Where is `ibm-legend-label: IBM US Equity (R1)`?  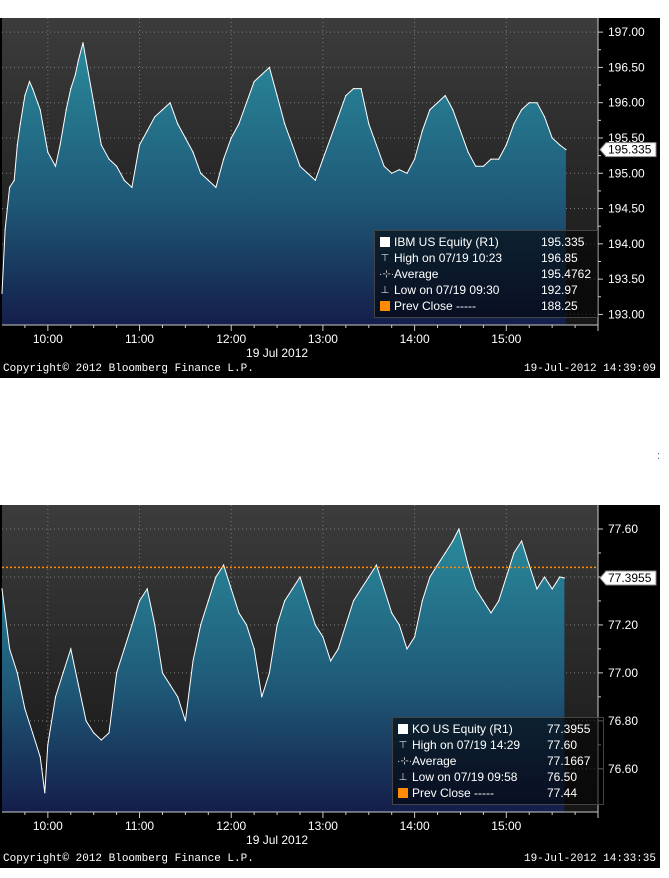 ibm-legend-label: IBM US Equity (R1) is located at coordinates (446, 242).